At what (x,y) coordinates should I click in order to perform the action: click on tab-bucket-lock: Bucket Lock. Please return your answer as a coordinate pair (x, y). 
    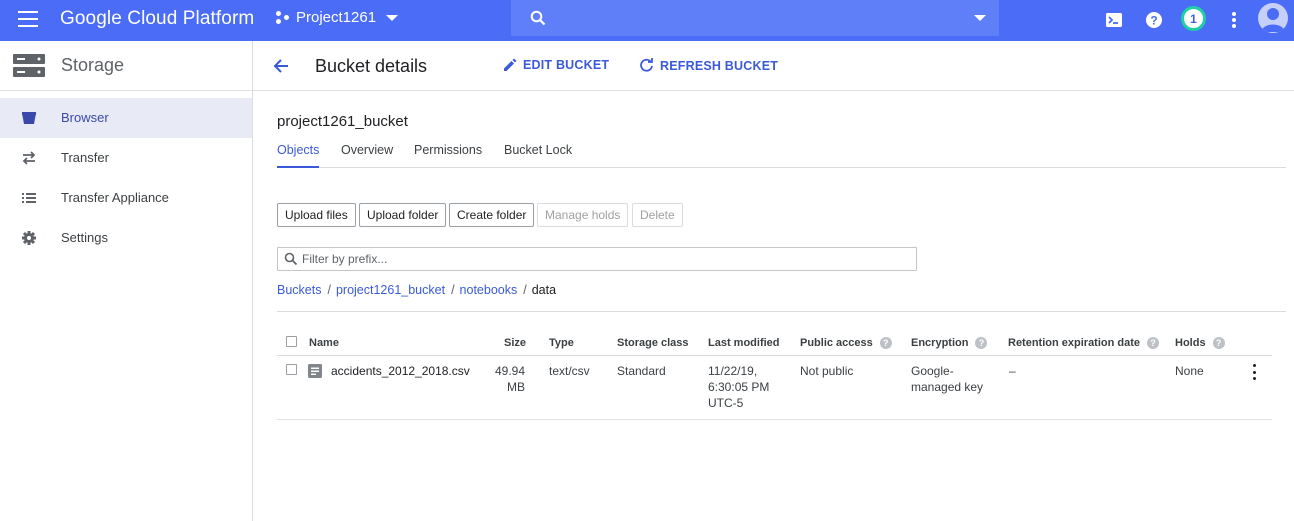
    Looking at the image, I should click on (538, 155).